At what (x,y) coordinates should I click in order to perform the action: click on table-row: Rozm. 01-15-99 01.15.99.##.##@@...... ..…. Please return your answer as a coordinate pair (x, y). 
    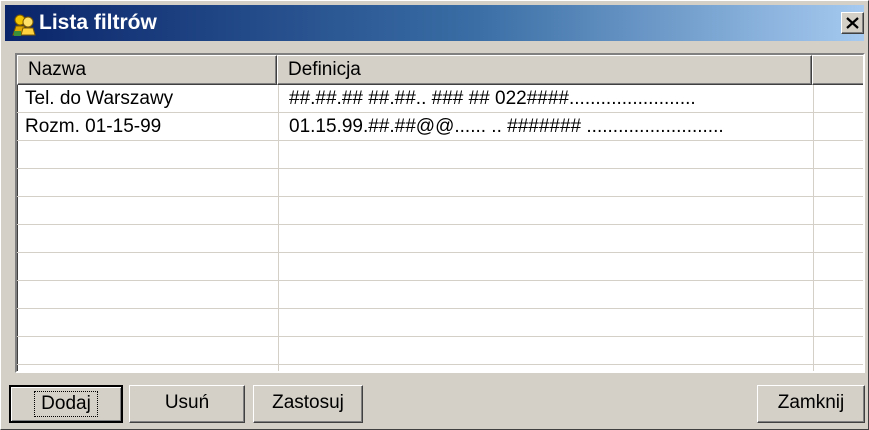
    Looking at the image, I should click on (440, 127).